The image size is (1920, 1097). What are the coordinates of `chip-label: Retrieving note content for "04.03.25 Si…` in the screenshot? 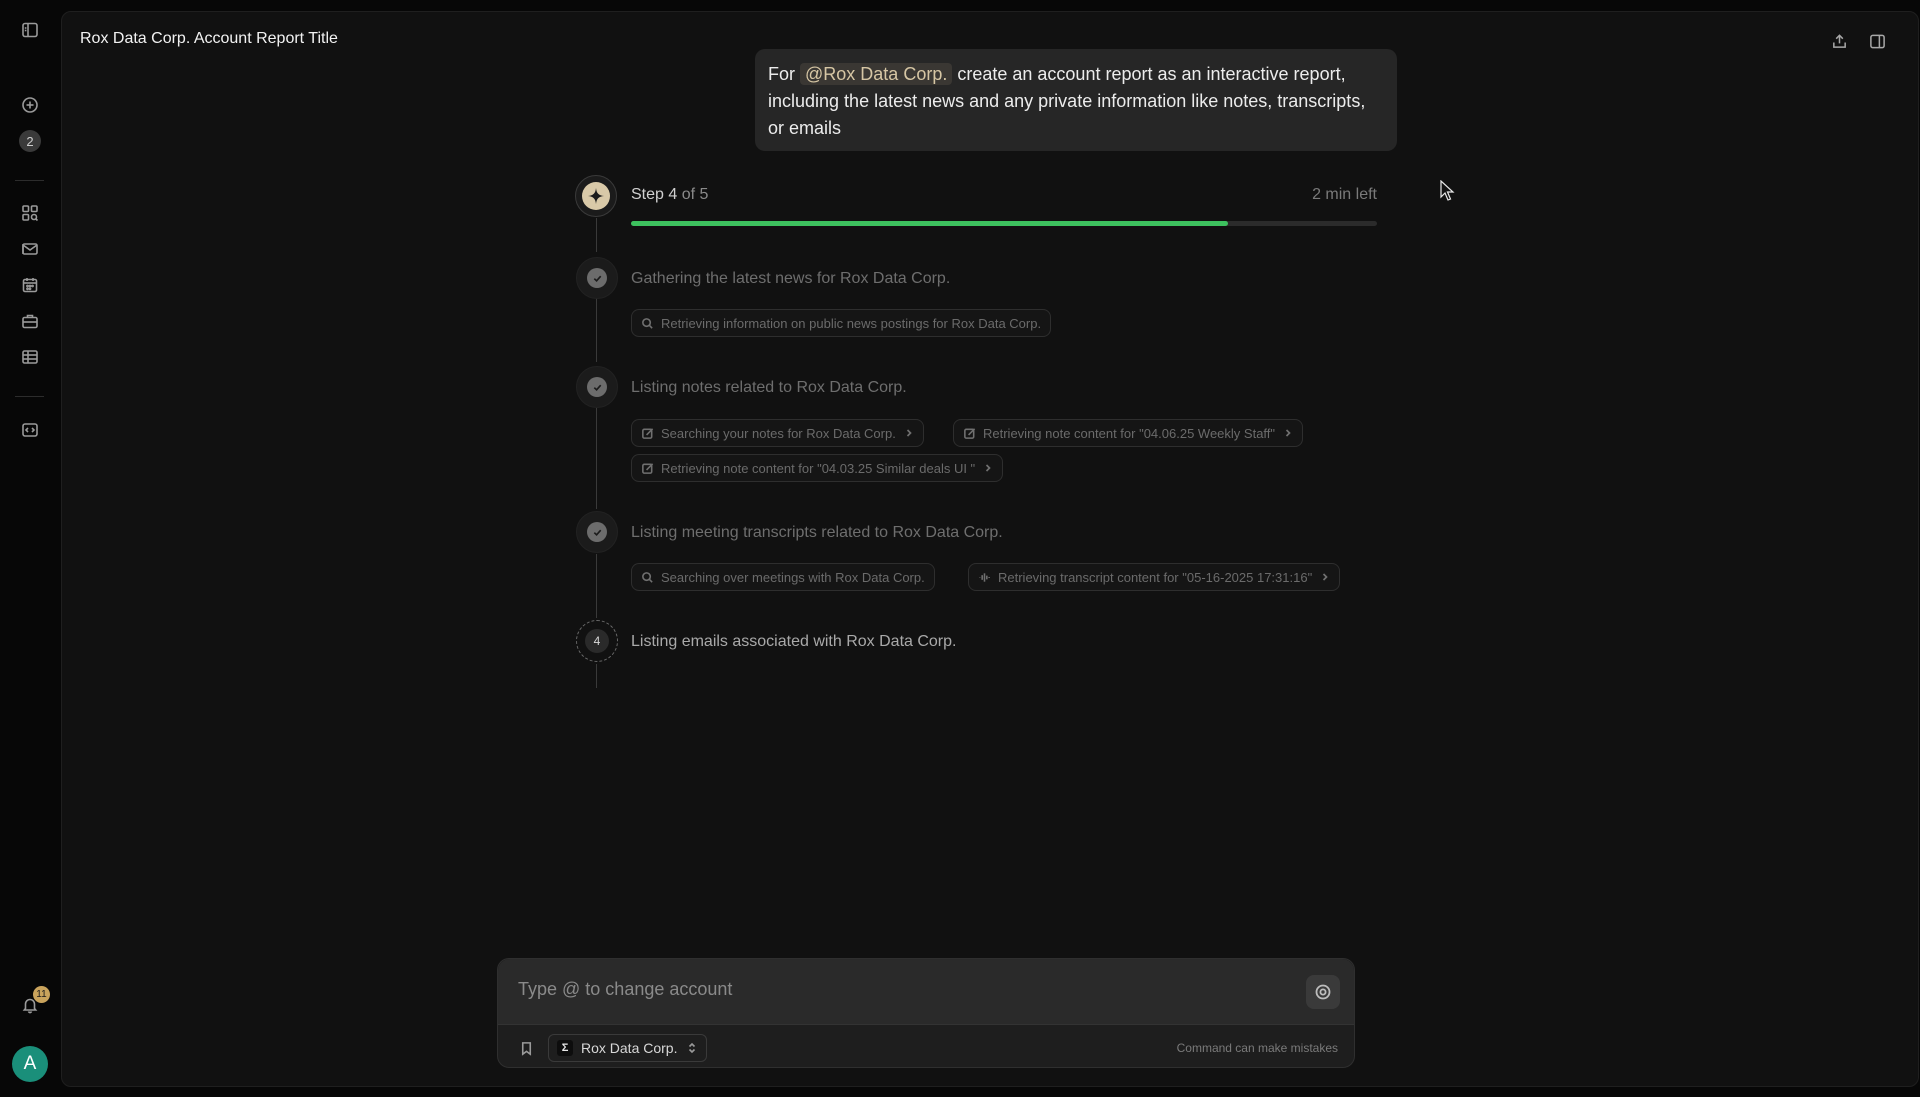 It's located at (818, 468).